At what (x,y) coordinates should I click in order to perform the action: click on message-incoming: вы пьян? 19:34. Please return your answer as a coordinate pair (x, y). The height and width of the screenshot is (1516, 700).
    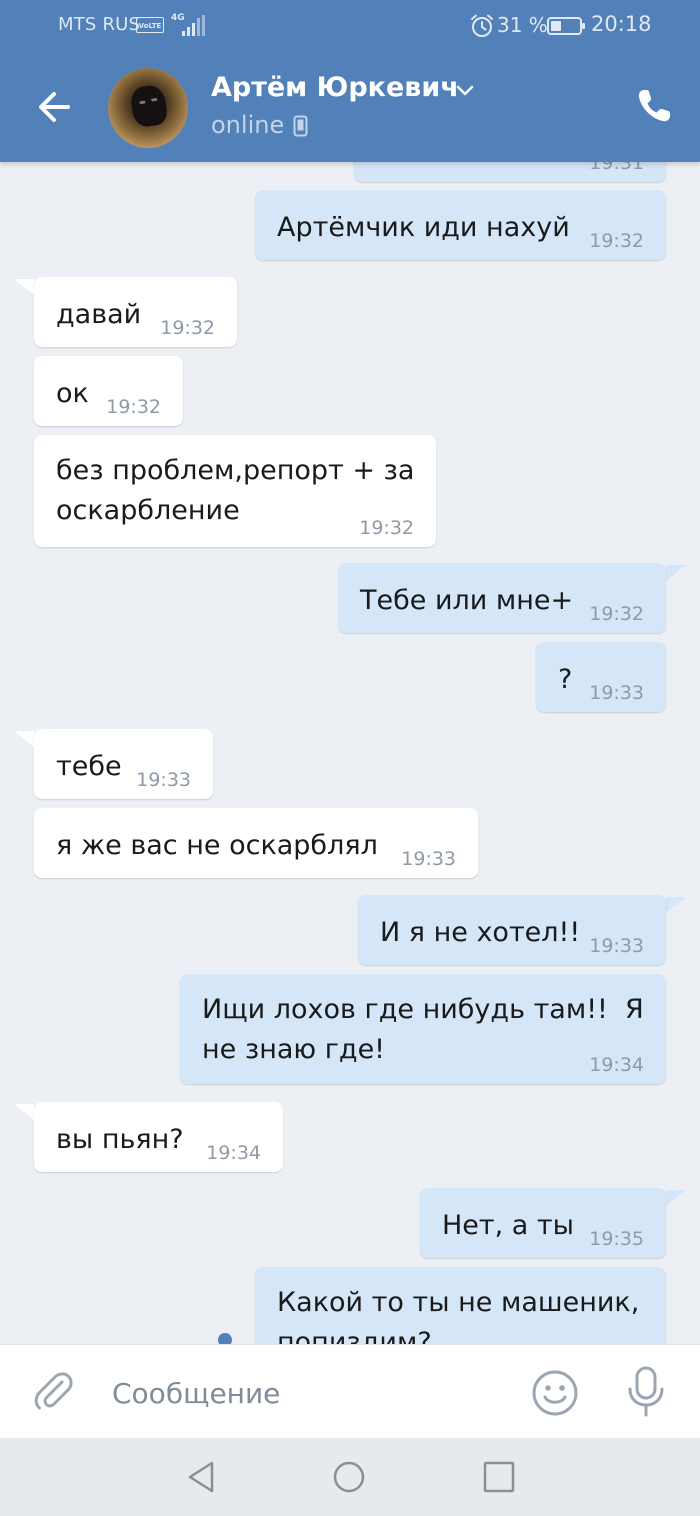
    Looking at the image, I should click on (158, 1137).